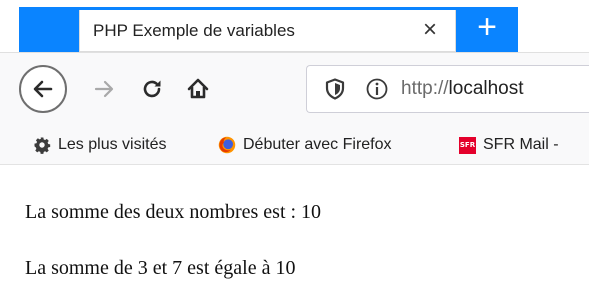  What do you see at coordinates (335, 91) in the screenshot?
I see `shield-icon` at bounding box center [335, 91].